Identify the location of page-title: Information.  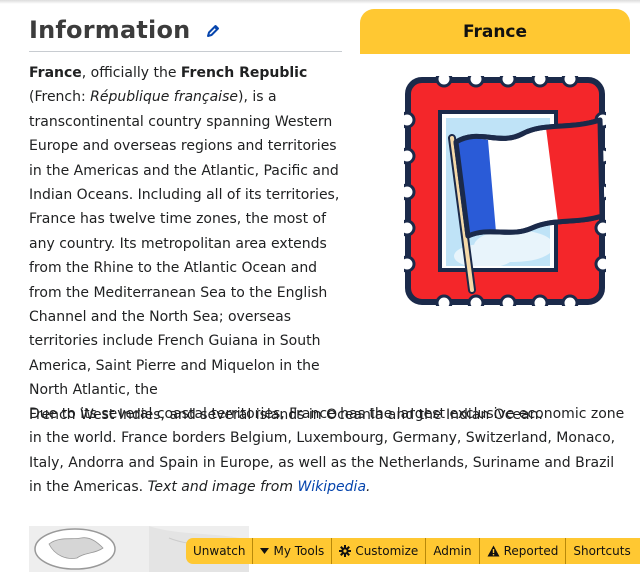
(110, 30).